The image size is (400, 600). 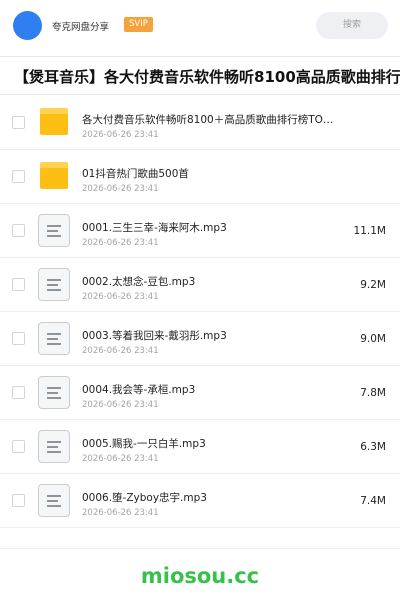 I want to click on header-bar: 夸克网盘分享 SVIP 搜索, so click(x=200, y=26).